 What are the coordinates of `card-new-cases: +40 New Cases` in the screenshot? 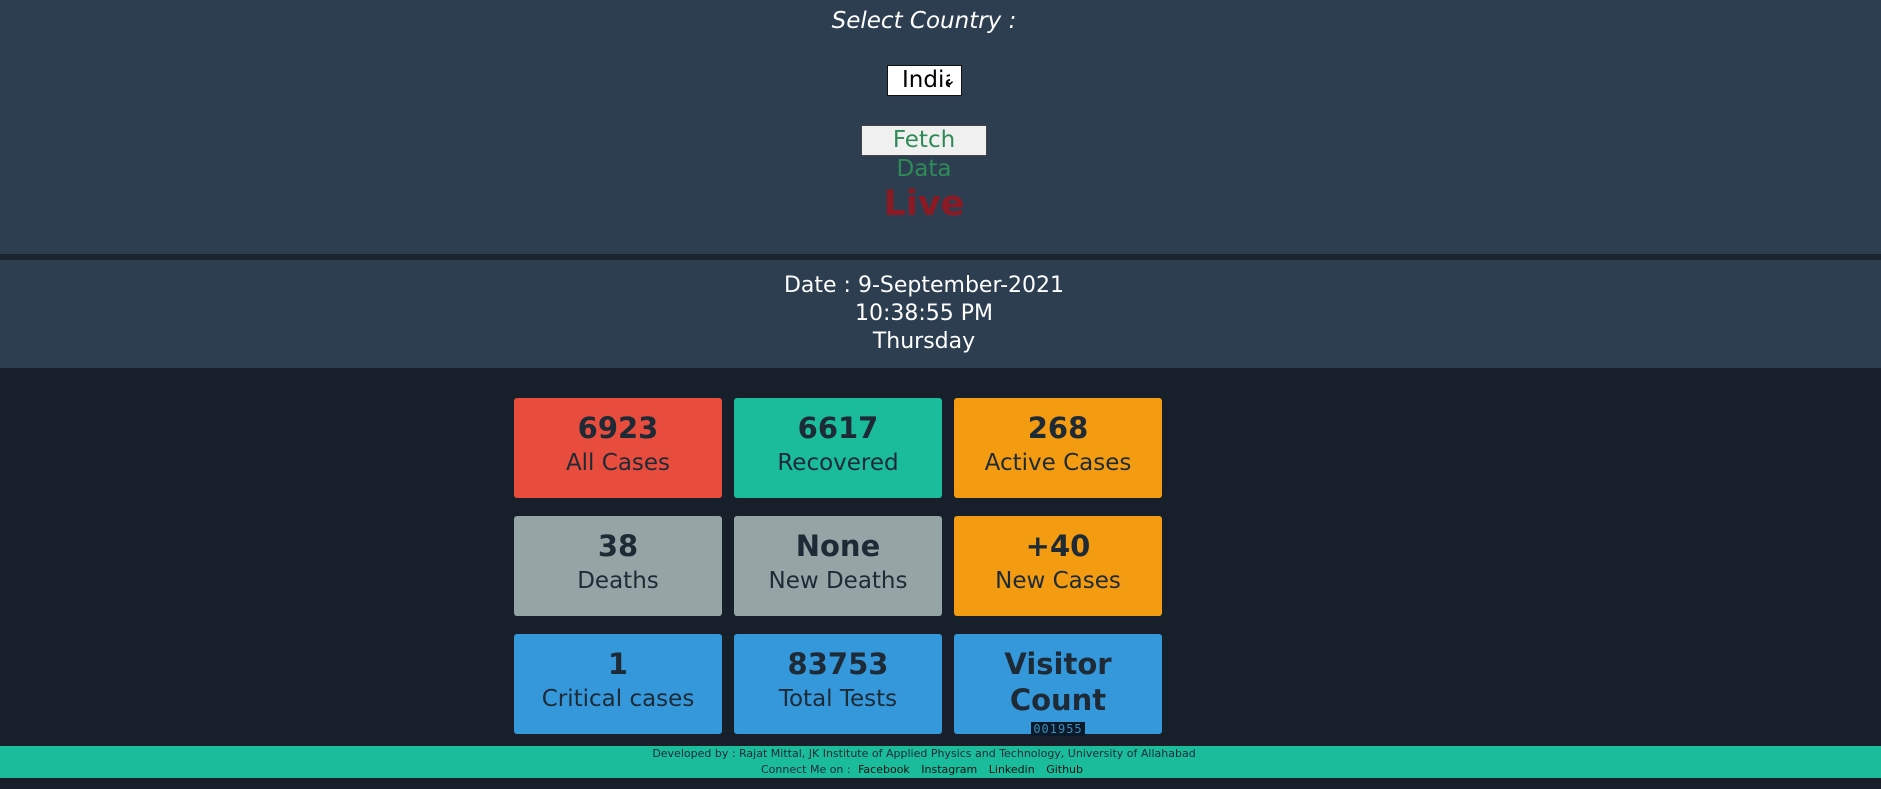 It's located at (1058, 566).